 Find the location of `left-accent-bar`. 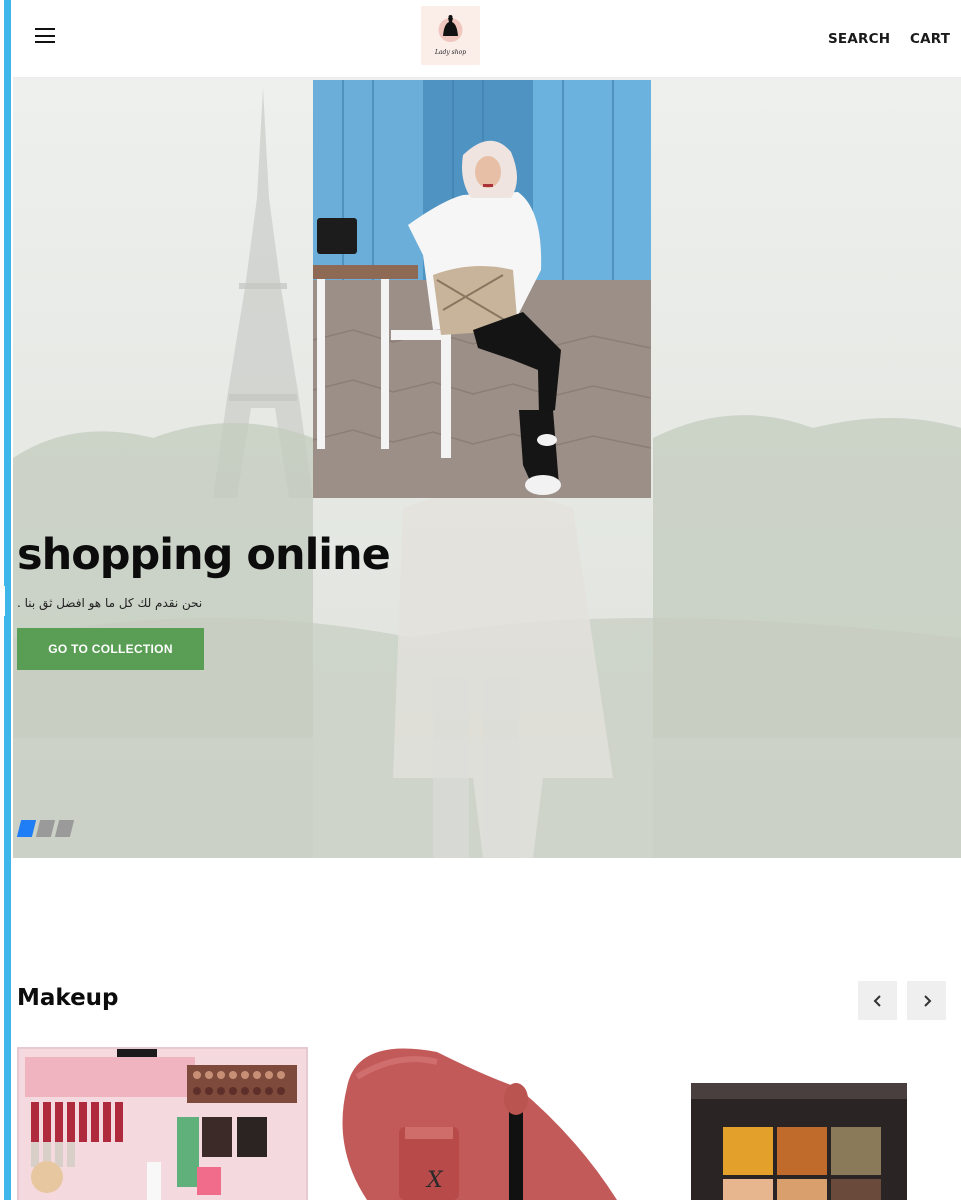

left-accent-bar is located at coordinates (7, 600).